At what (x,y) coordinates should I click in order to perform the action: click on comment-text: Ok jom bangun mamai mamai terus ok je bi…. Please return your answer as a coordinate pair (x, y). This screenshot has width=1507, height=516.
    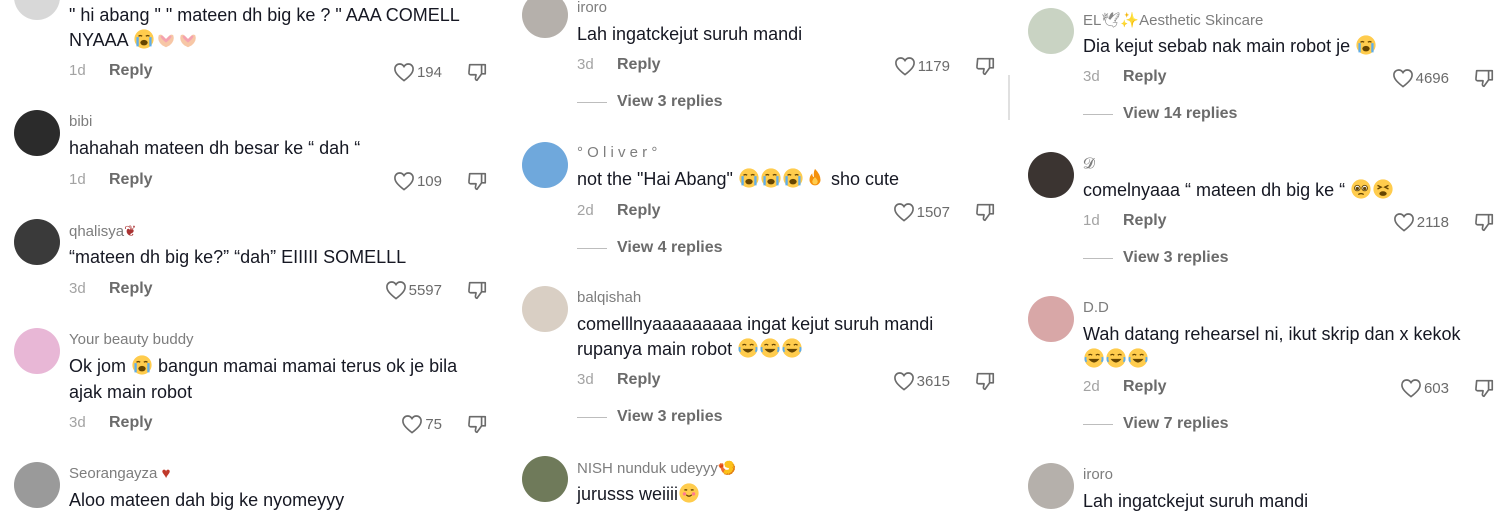
    Looking at the image, I should click on (263, 366).